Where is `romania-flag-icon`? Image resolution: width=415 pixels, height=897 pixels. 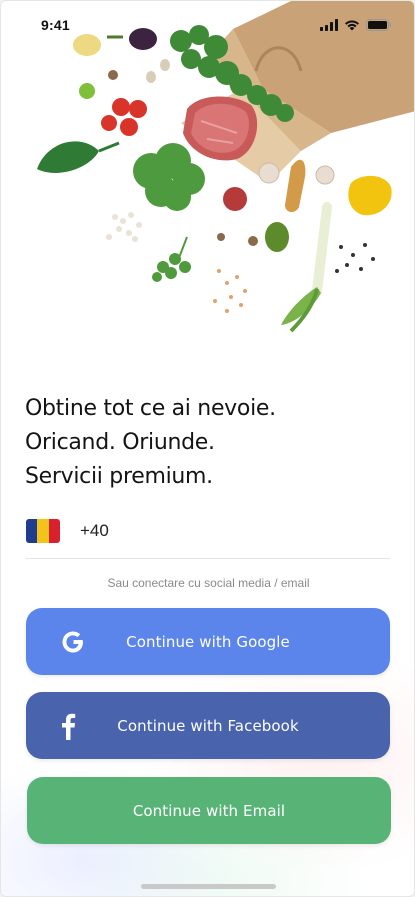
romania-flag-icon is located at coordinates (43, 531).